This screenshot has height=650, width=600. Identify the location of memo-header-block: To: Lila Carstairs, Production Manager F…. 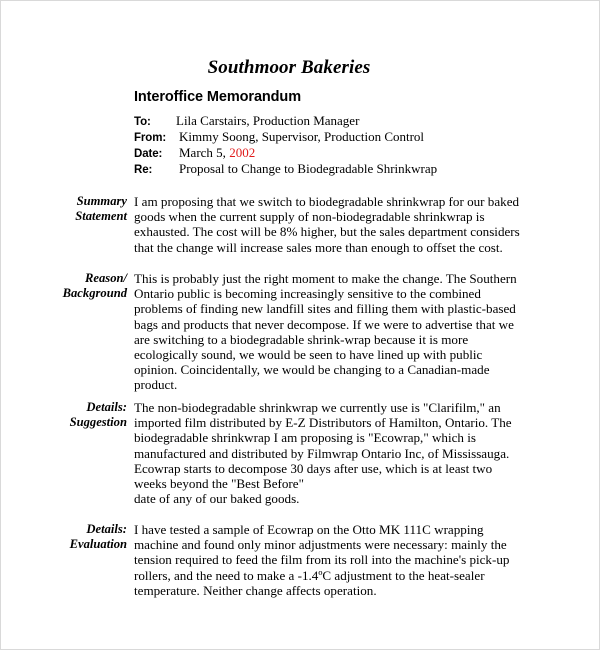
(324, 145).